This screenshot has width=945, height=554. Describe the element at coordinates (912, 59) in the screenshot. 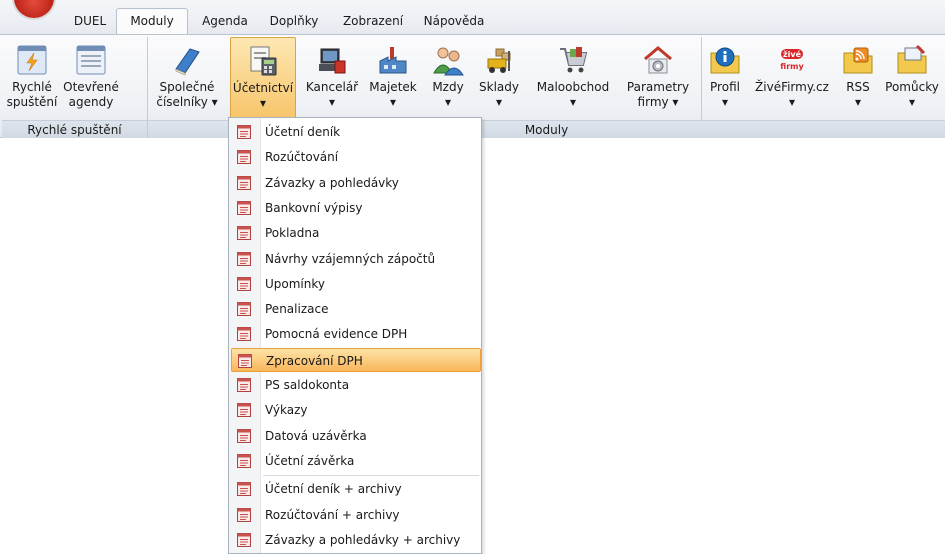

I see `tools-folder-icon` at that location.